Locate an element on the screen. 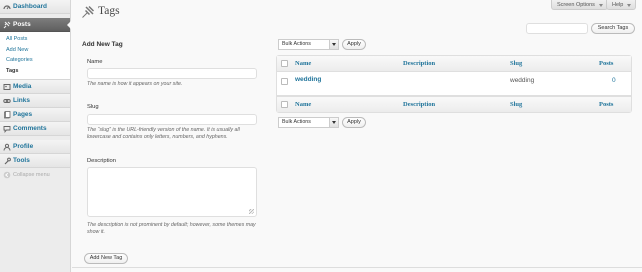  tools-icon is located at coordinates (7, 161).